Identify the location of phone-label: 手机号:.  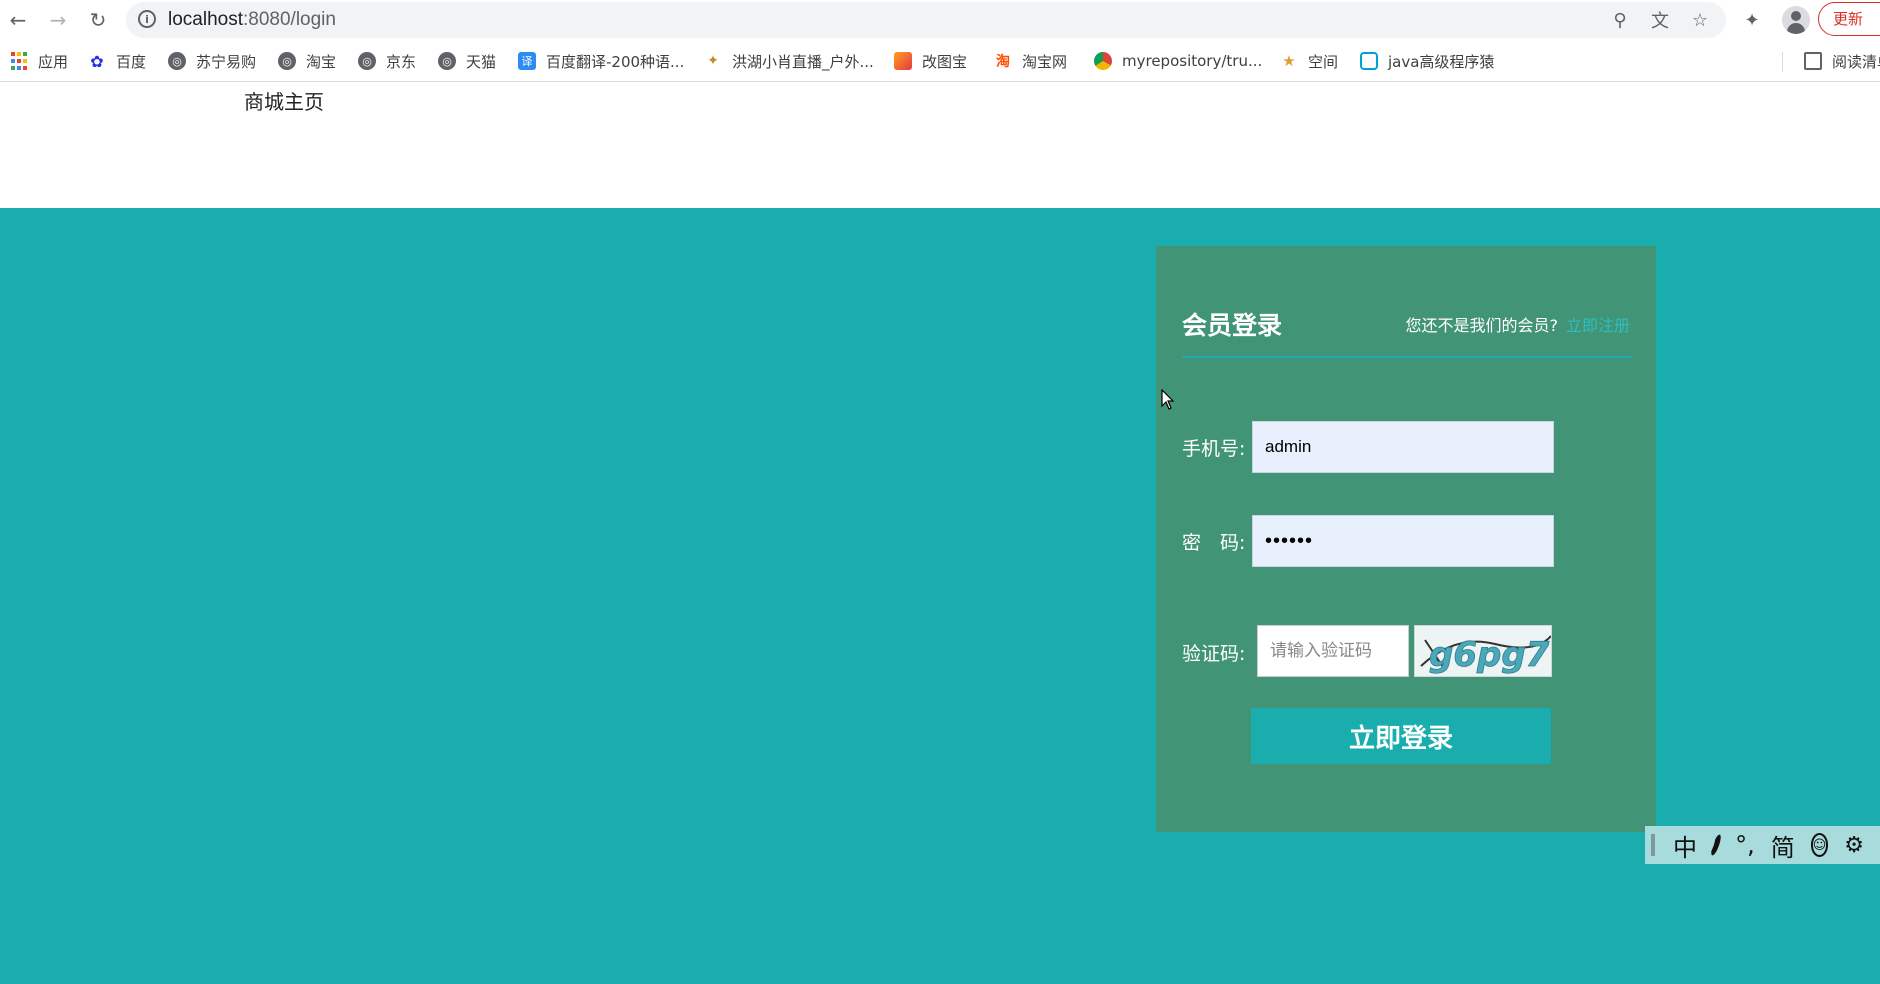
(1214, 449).